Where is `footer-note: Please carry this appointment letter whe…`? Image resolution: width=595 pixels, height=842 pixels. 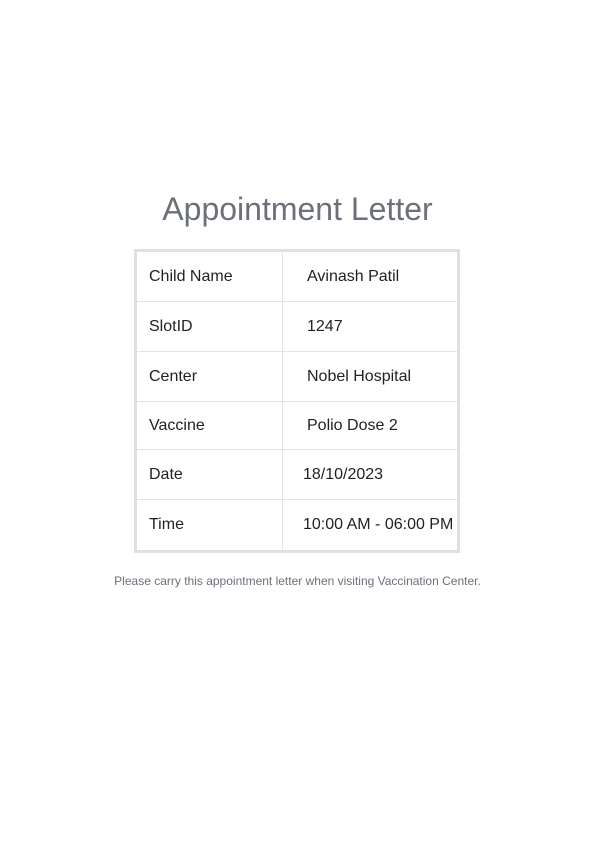
footer-note: Please carry this appointment letter whe… is located at coordinates (297, 581).